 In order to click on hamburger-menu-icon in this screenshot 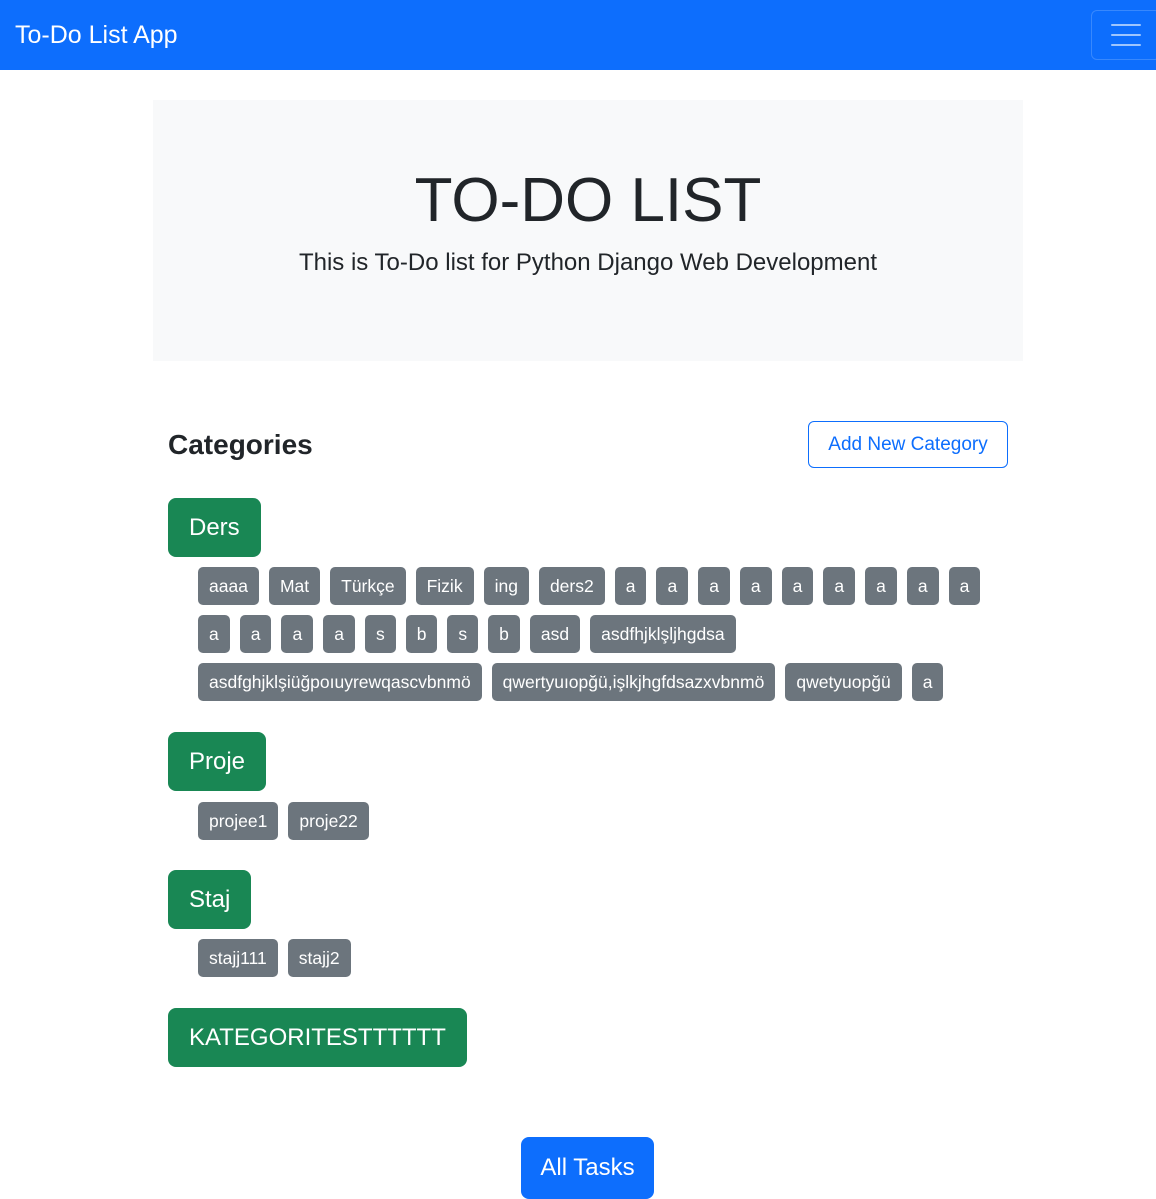, I will do `click(1123, 35)`.